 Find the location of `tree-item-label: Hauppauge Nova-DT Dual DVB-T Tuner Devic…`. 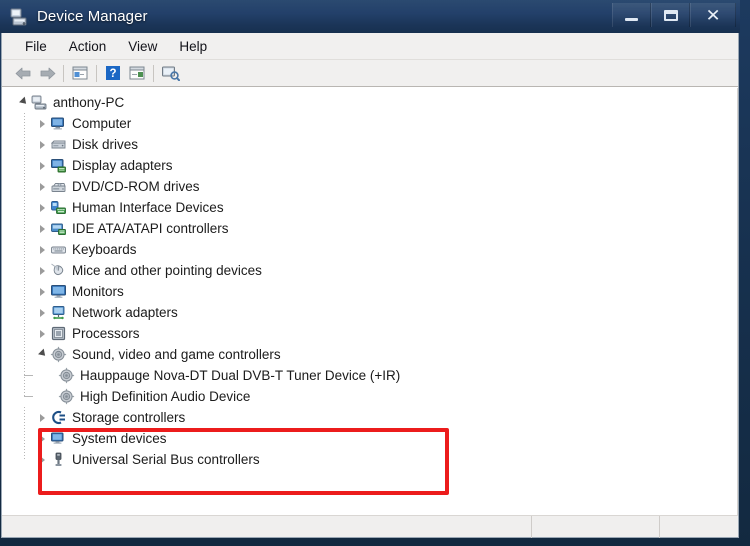

tree-item-label: Hauppauge Nova-DT Dual DVB-T Tuner Devic… is located at coordinates (240, 375).